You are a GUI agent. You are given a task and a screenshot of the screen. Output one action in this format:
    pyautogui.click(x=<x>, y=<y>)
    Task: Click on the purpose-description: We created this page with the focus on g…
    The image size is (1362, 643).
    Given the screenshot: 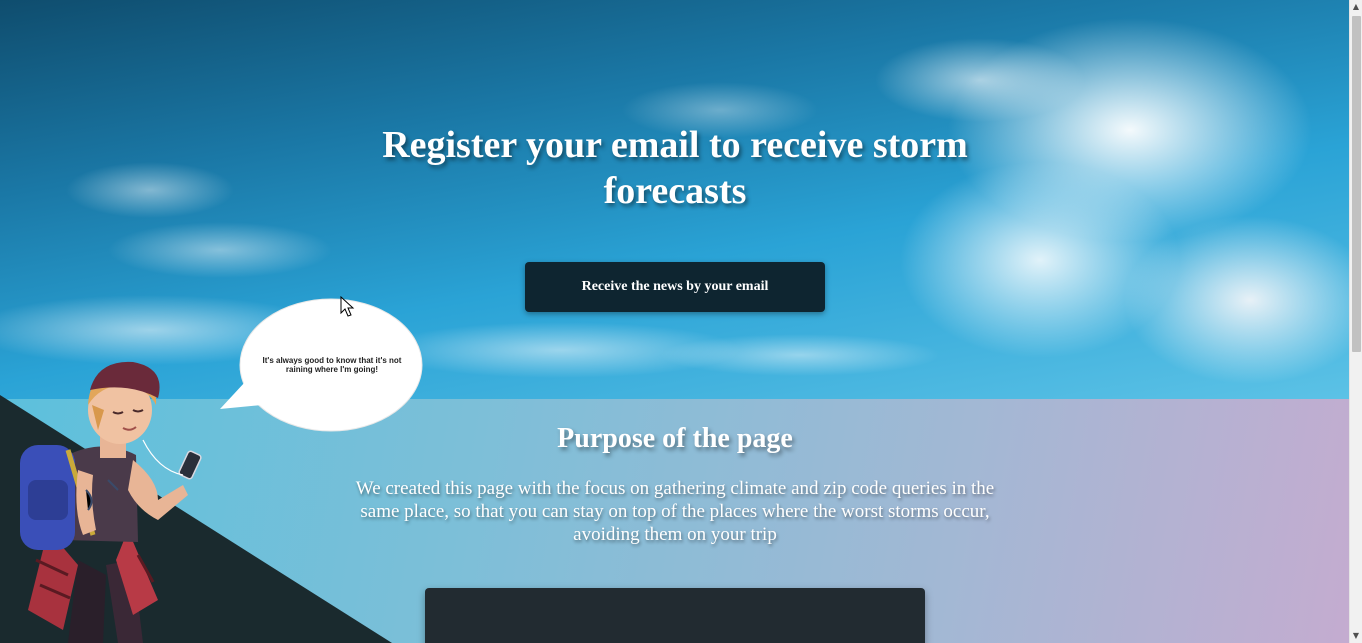 What is the action you would take?
    pyautogui.click(x=675, y=511)
    